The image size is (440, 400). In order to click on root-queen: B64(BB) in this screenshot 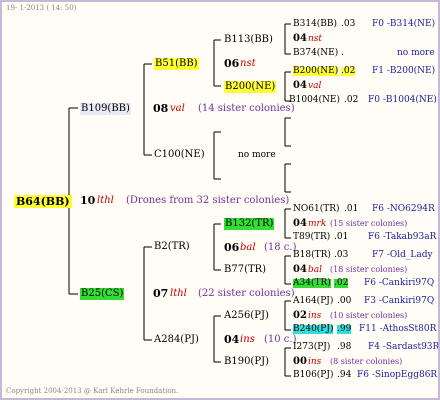, I will do `click(43, 201)`.